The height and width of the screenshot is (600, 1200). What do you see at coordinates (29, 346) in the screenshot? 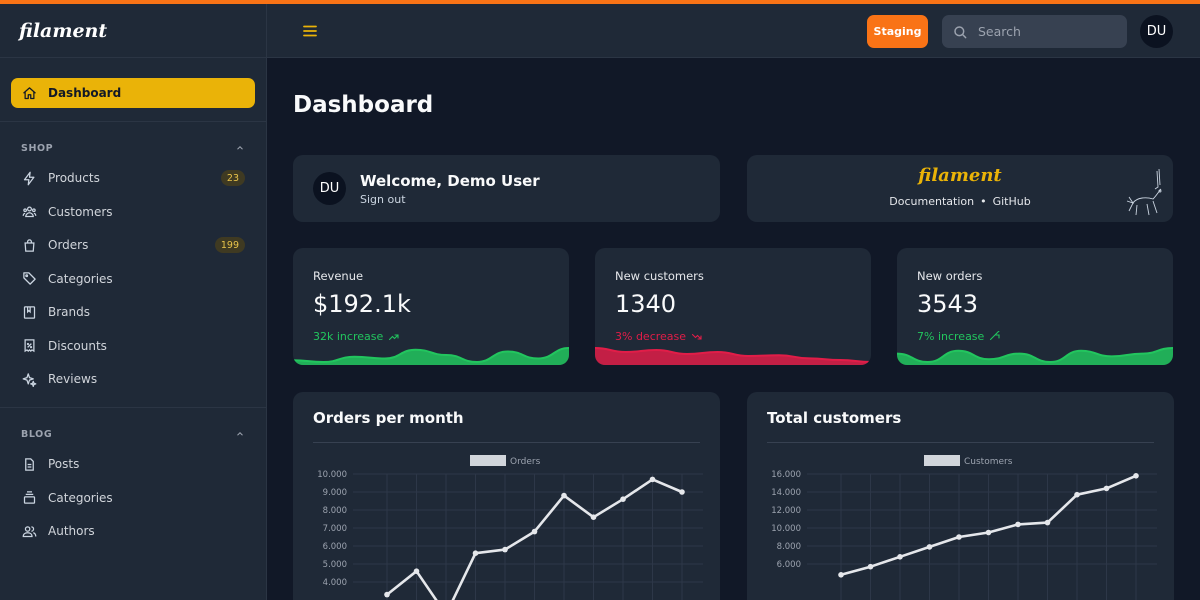
I see `receipt-icon` at bounding box center [29, 346].